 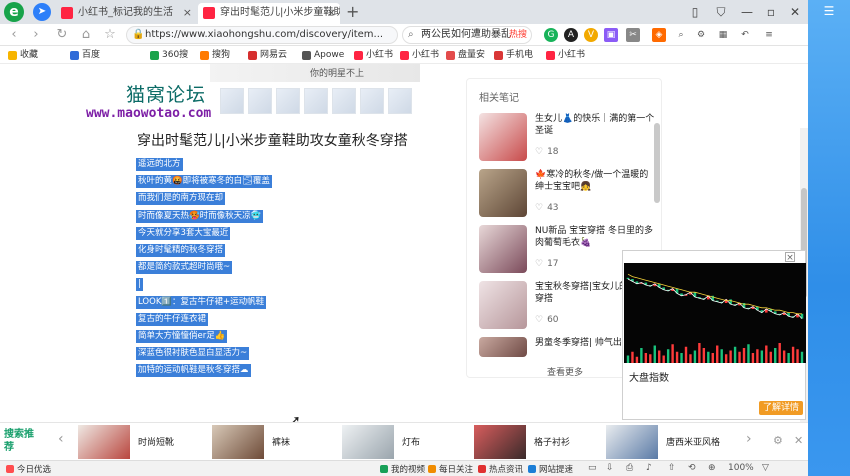 I want to click on recommend-close-icon: ✕, so click(x=798, y=440).